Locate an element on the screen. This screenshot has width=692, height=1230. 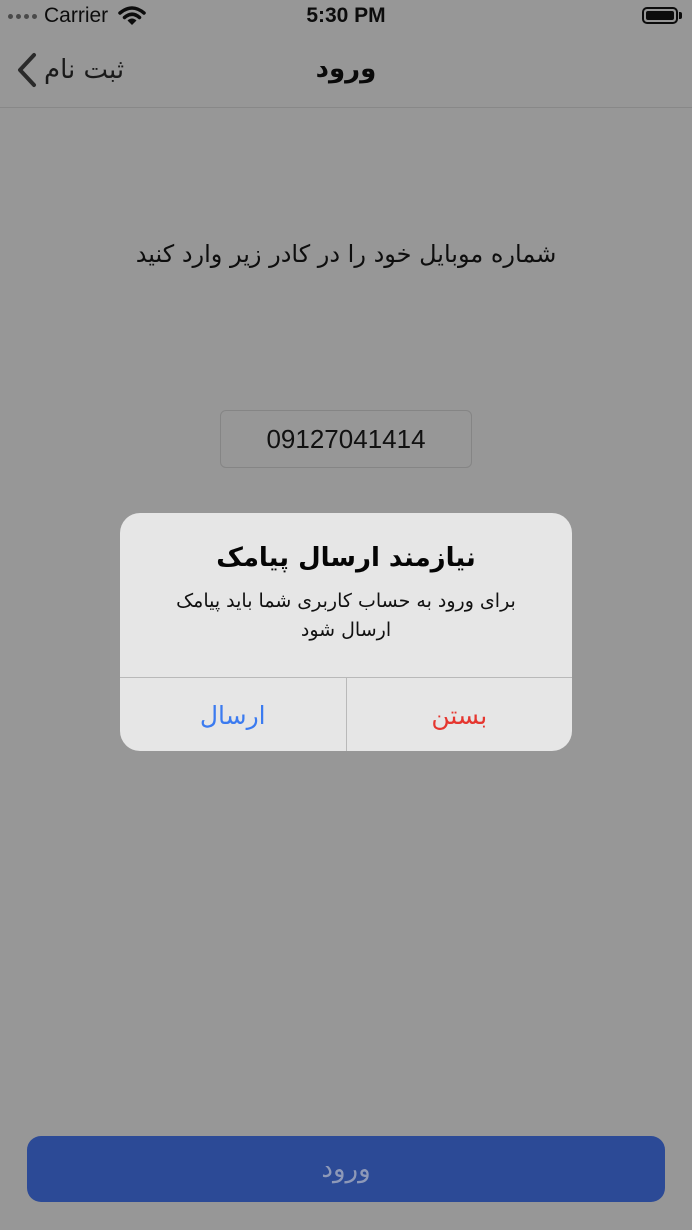
send-button: ارسال is located at coordinates (233, 714).